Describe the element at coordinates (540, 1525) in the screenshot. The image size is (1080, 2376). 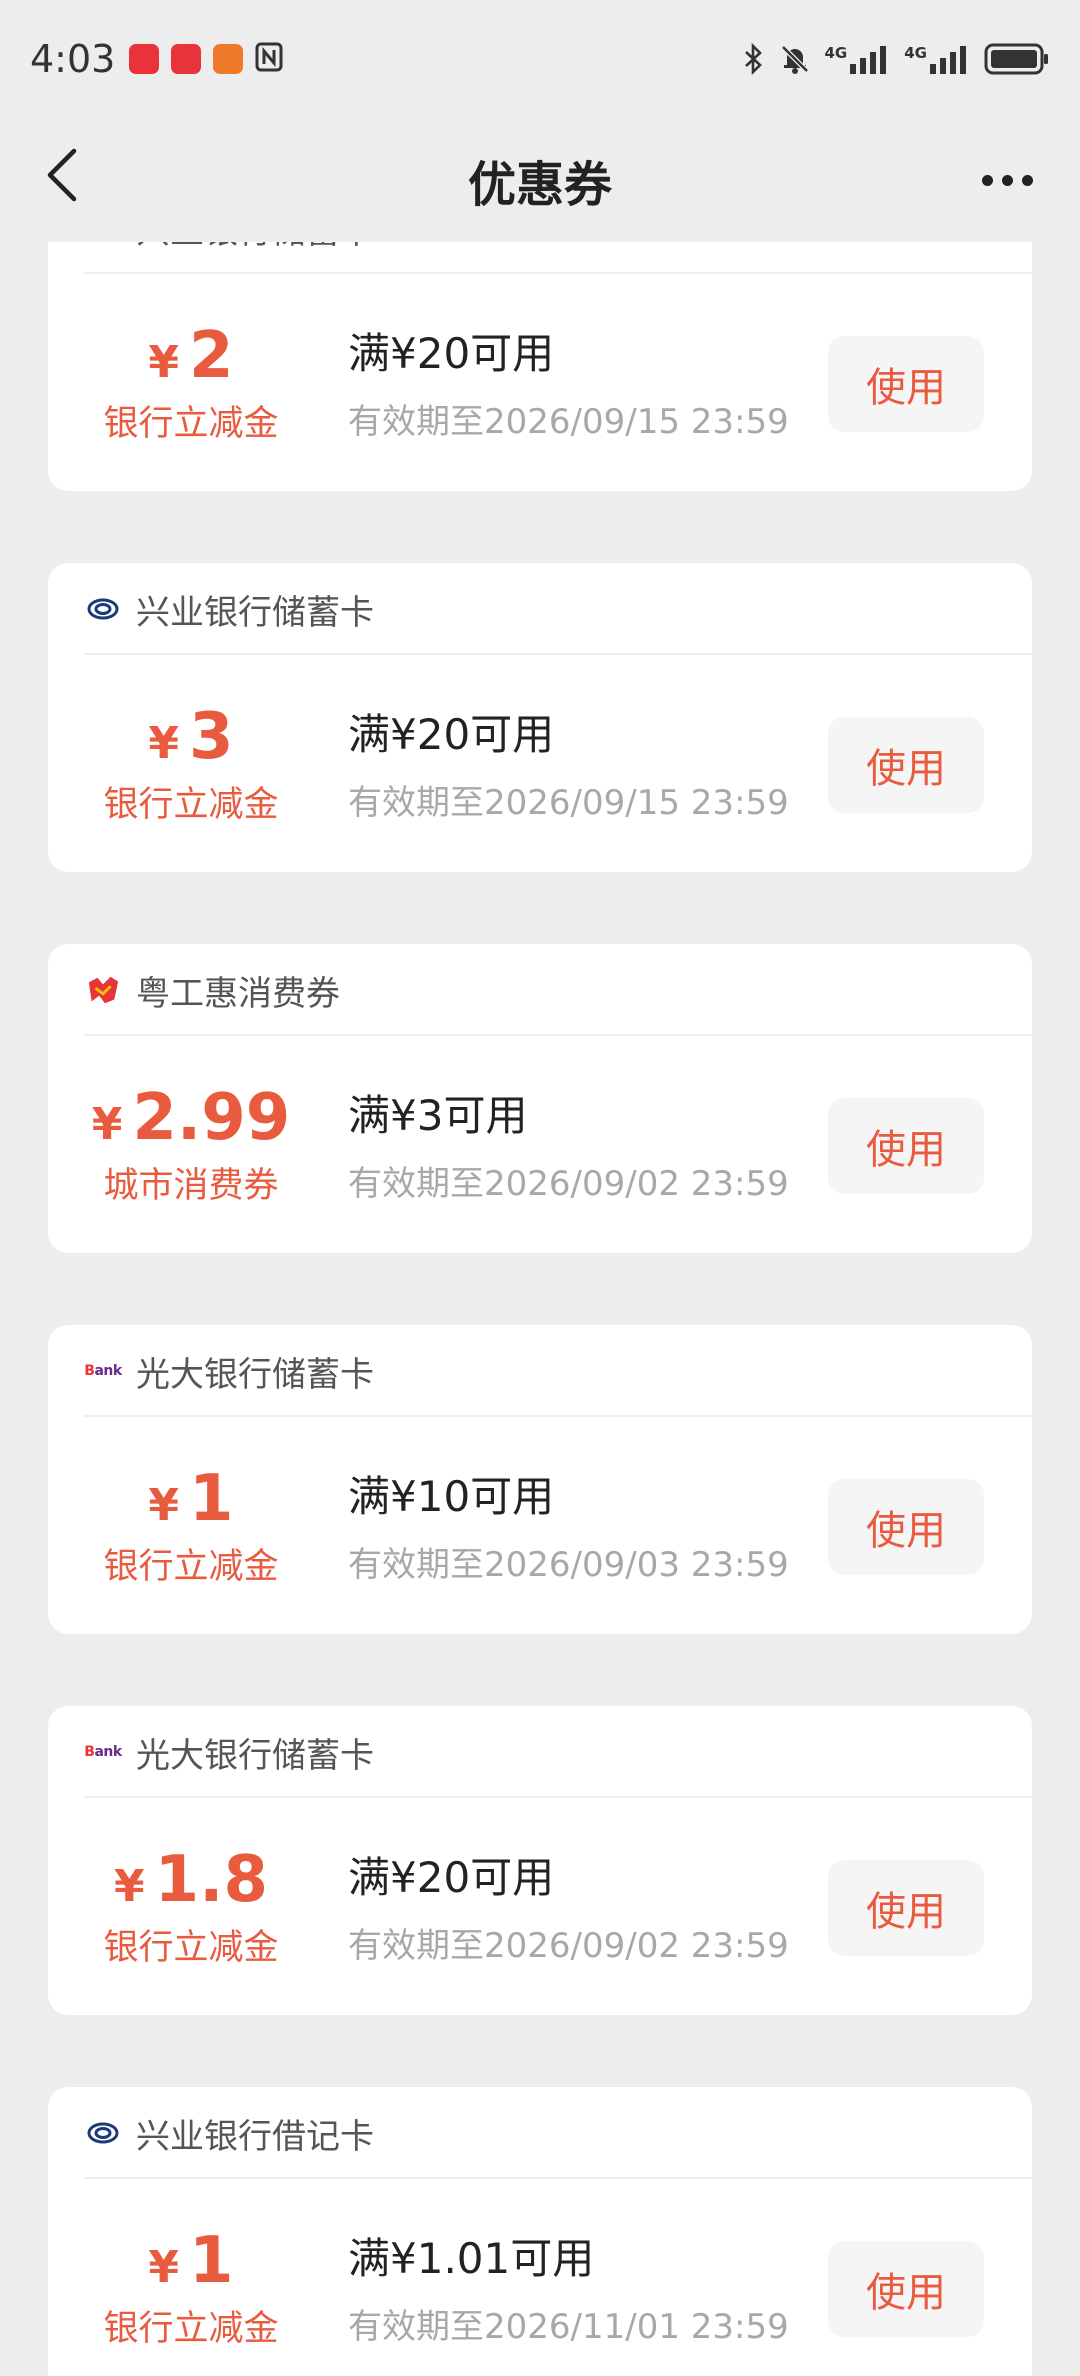
I see `coupon-card-body: ¥ 1 银行立减金 满¥10可用 有效期至2026/09/03 23:59 使用` at that location.